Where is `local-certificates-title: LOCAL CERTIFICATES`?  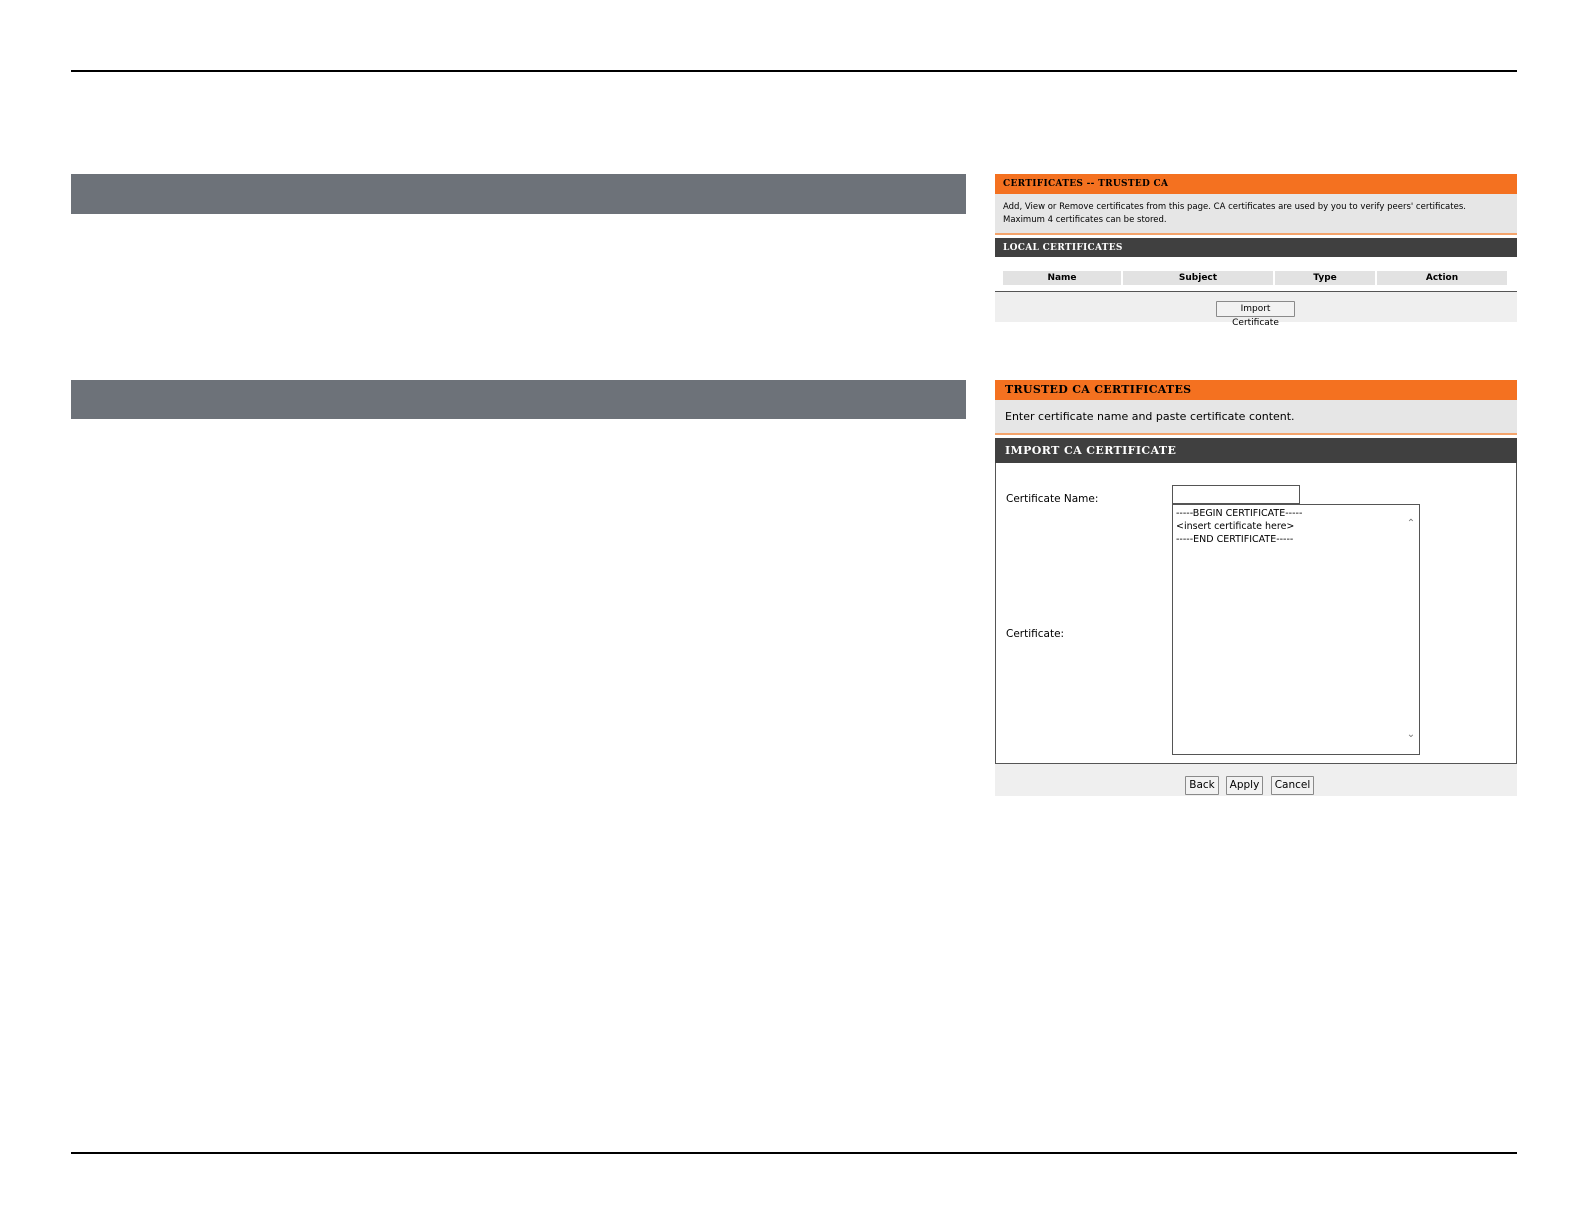 local-certificates-title: LOCAL CERTIFICATES is located at coordinates (1063, 248).